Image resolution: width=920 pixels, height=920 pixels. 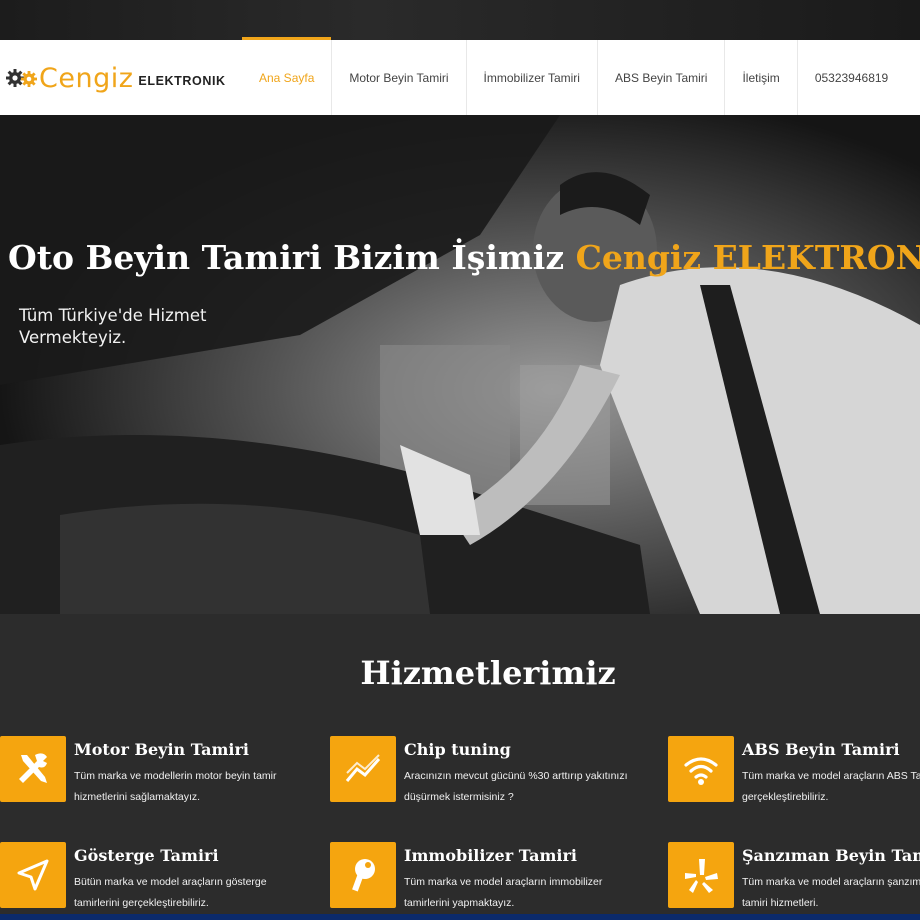 I want to click on nav-item-abs-beyin-tamiri: ABS Beyin Tamiri, so click(x=662, y=77).